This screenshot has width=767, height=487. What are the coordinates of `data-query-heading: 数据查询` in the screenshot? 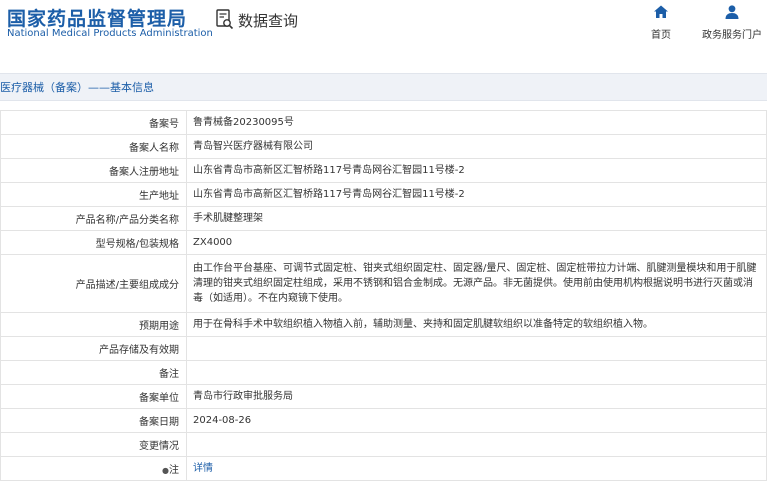 It's located at (257, 20).